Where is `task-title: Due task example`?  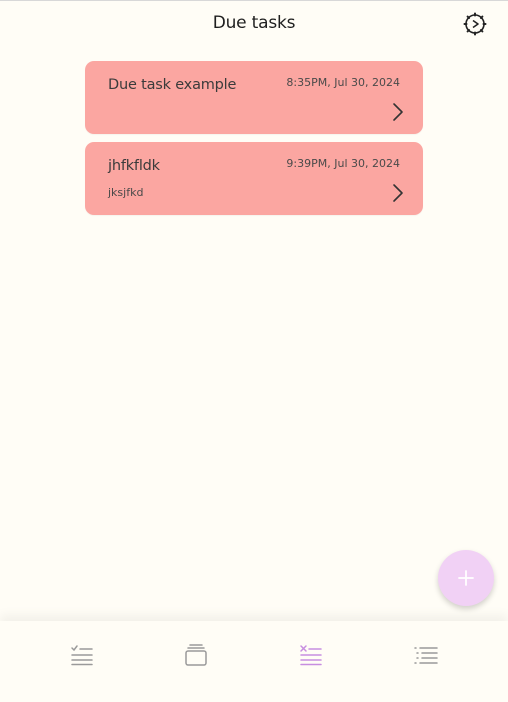
task-title: Due task example is located at coordinates (172, 85).